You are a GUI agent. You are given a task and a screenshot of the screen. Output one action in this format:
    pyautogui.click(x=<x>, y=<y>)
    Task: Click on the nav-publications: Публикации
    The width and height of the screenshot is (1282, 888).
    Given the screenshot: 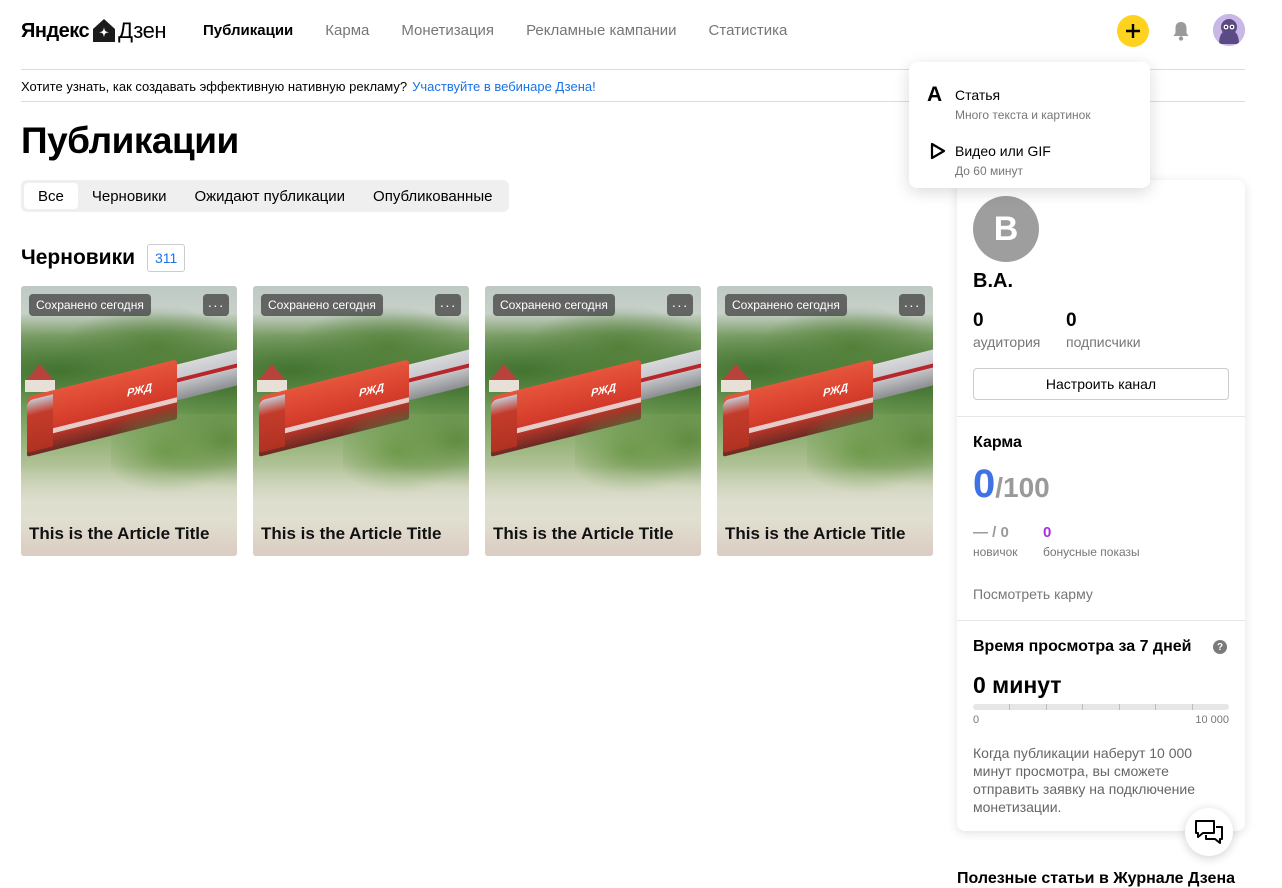 What is the action you would take?
    pyautogui.click(x=248, y=30)
    